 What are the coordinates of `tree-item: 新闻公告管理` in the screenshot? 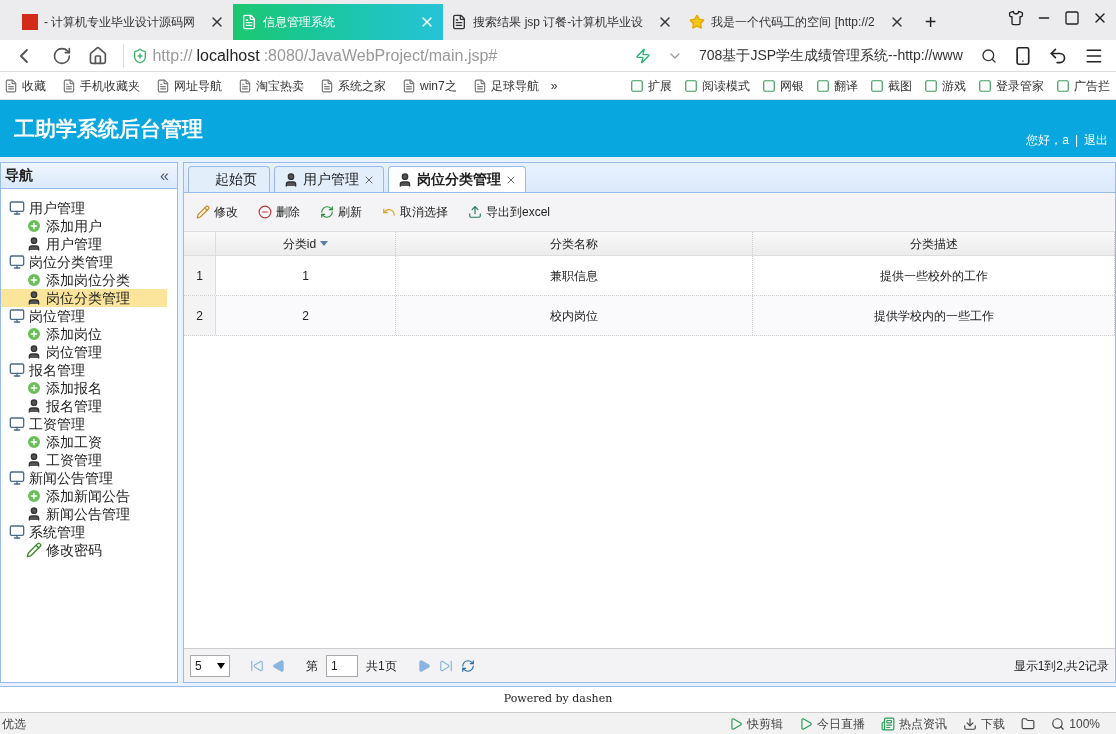 It's located at (84, 514).